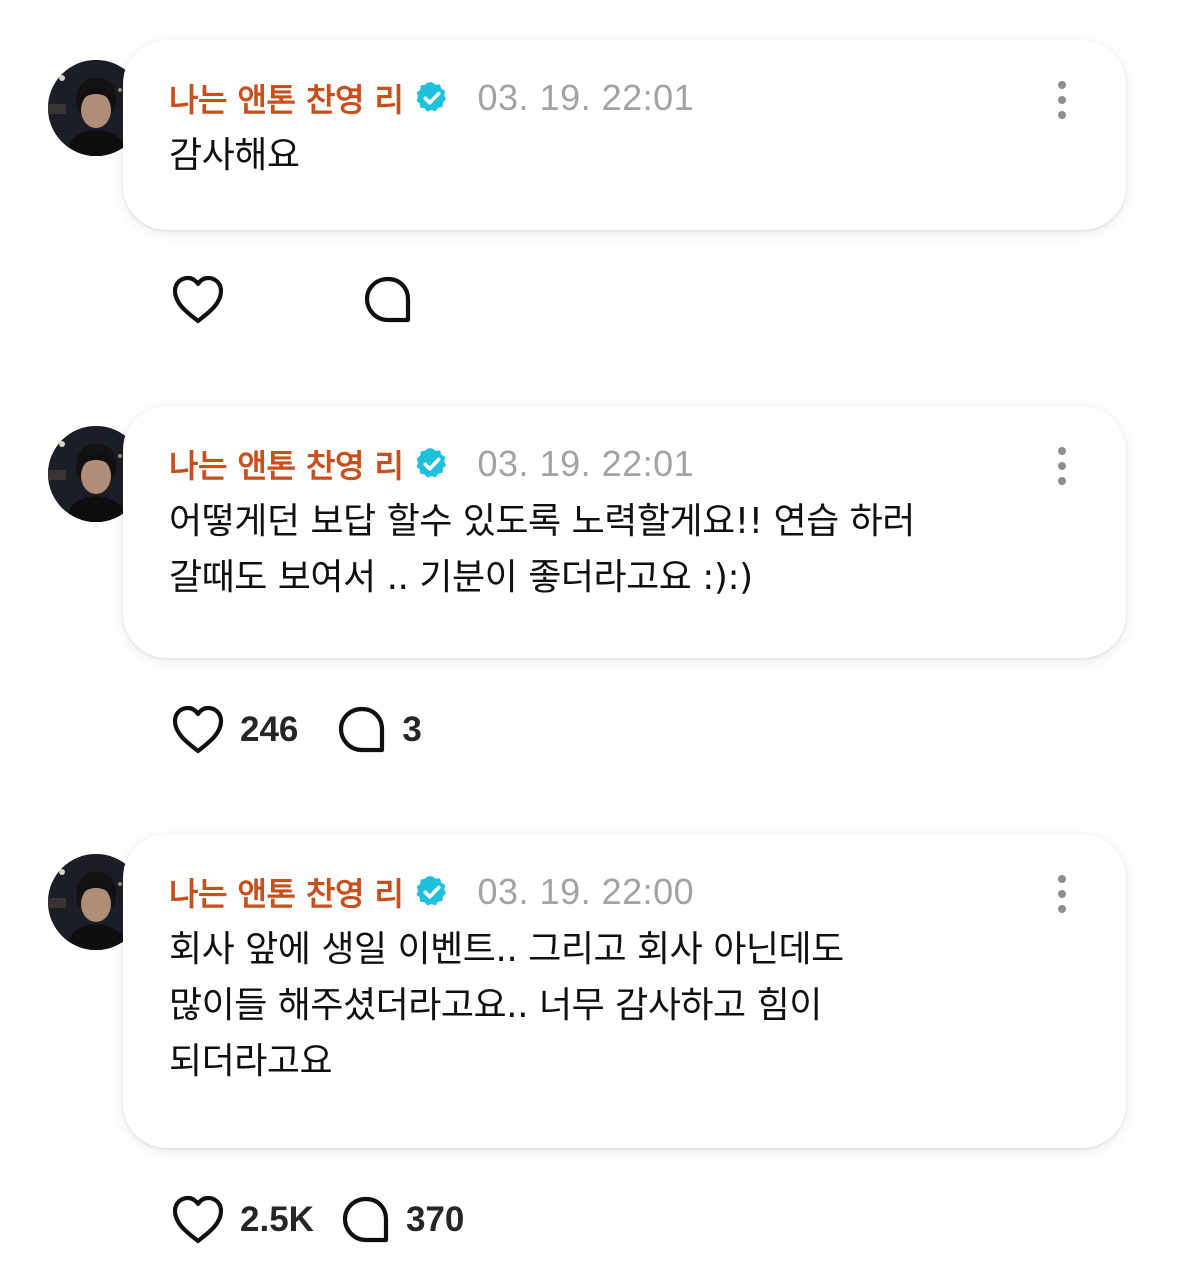 The height and width of the screenshot is (1283, 1178). I want to click on post-actions, so click(299, 300).